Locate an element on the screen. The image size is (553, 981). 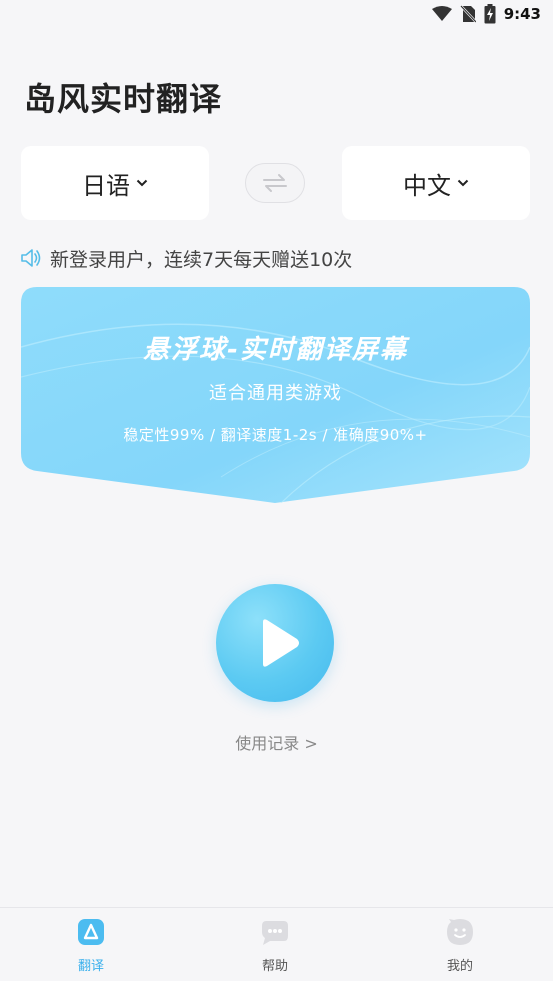
no-sim-icon is located at coordinates (467, 14).